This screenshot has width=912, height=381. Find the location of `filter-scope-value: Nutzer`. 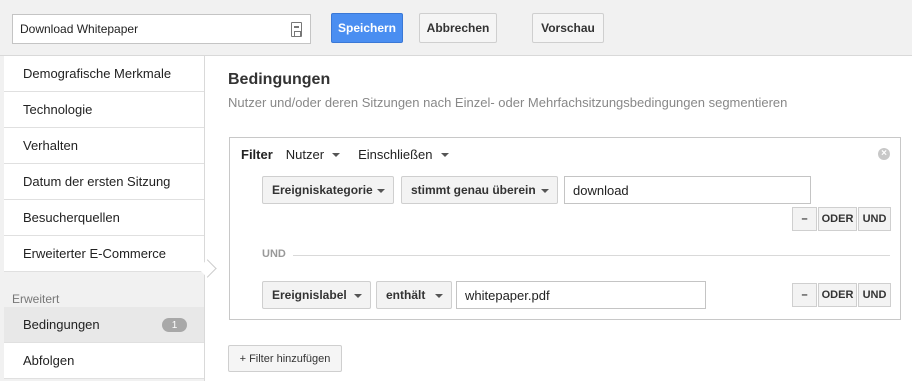

filter-scope-value: Nutzer is located at coordinates (305, 154).